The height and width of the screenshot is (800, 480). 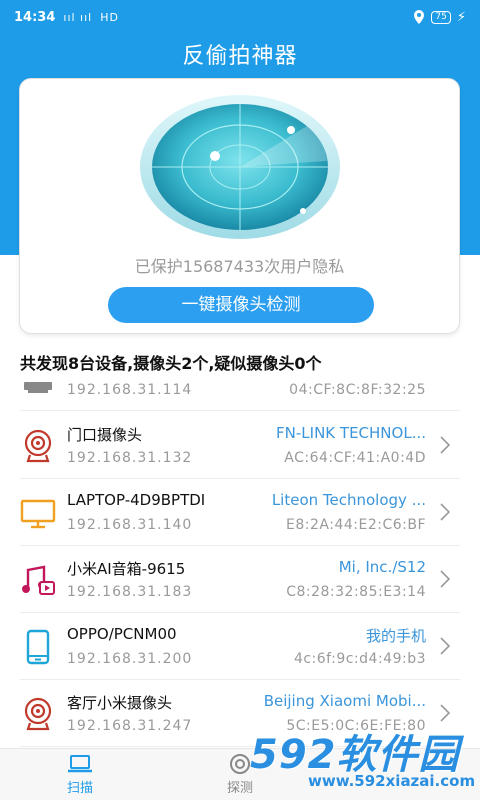 I want to click on tab-label: 扫描, so click(x=79, y=788).